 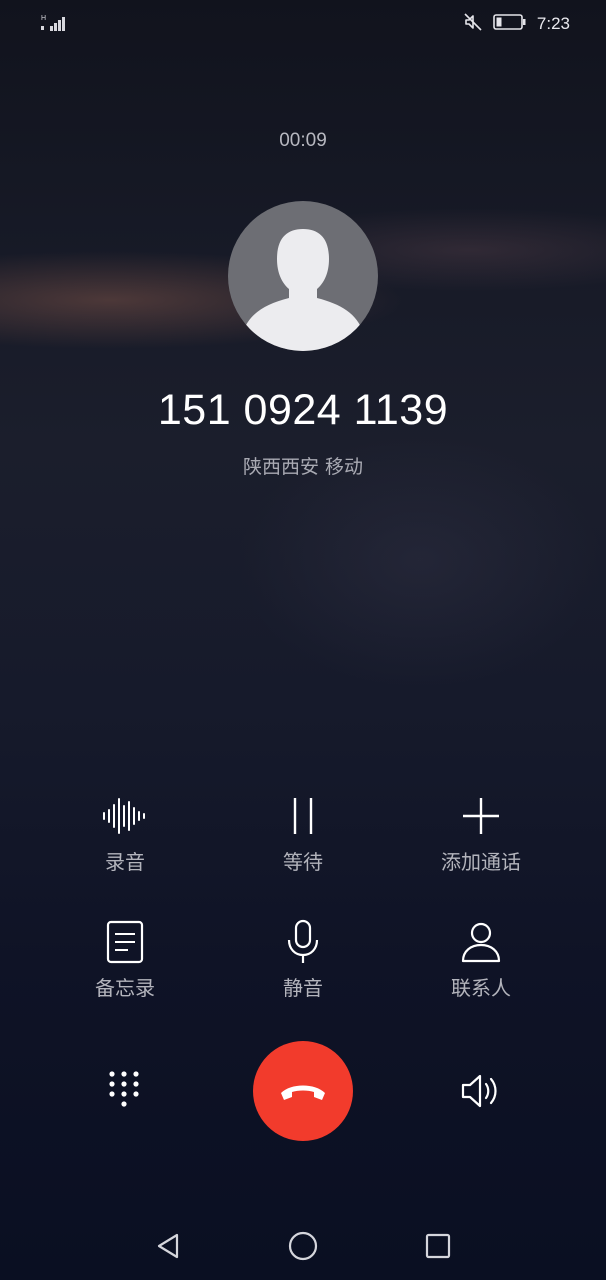 I want to click on end-call-icon, so click(x=303, y=1092).